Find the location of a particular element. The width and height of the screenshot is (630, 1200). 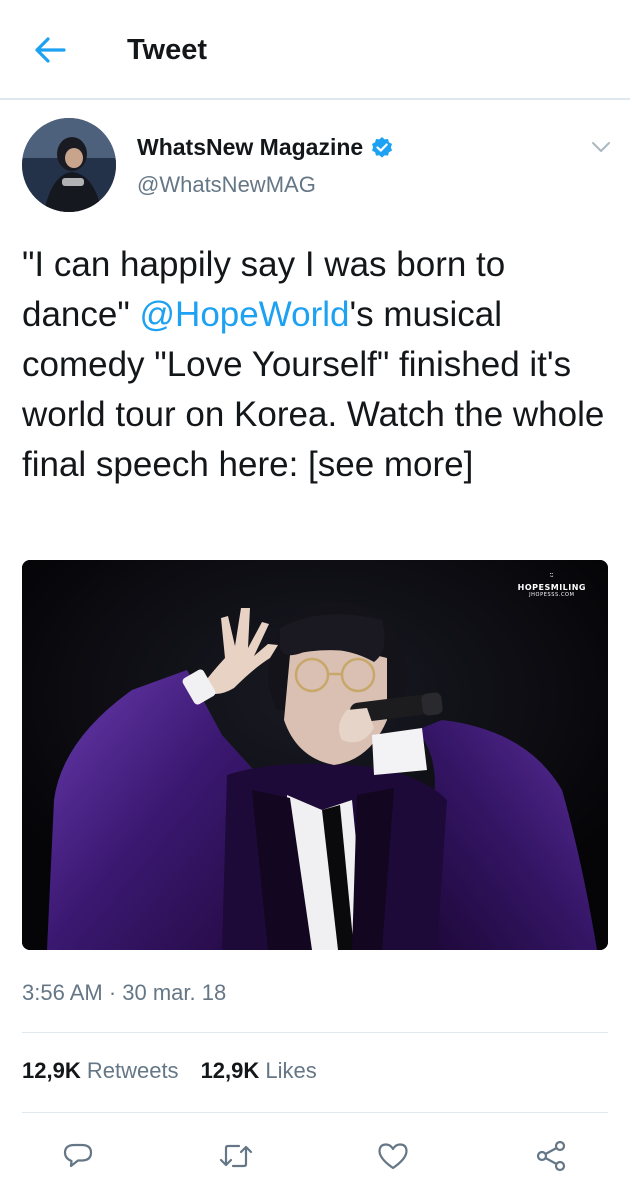

back-button is located at coordinates (50, 50).